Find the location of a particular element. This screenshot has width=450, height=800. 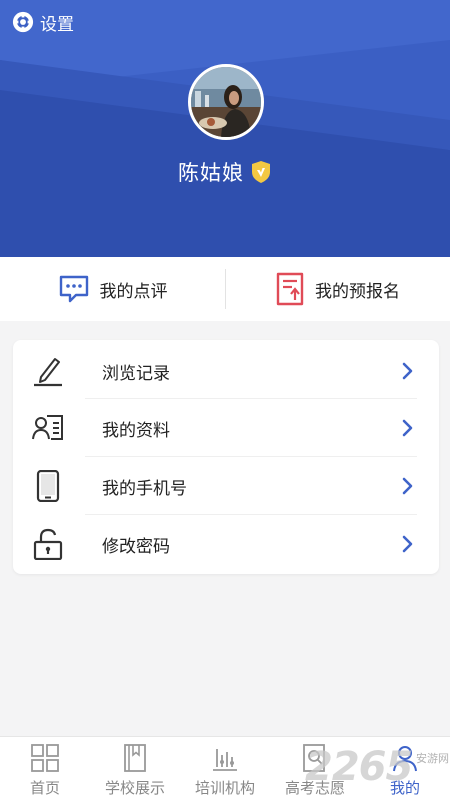

comment-icon is located at coordinates (73, 289).